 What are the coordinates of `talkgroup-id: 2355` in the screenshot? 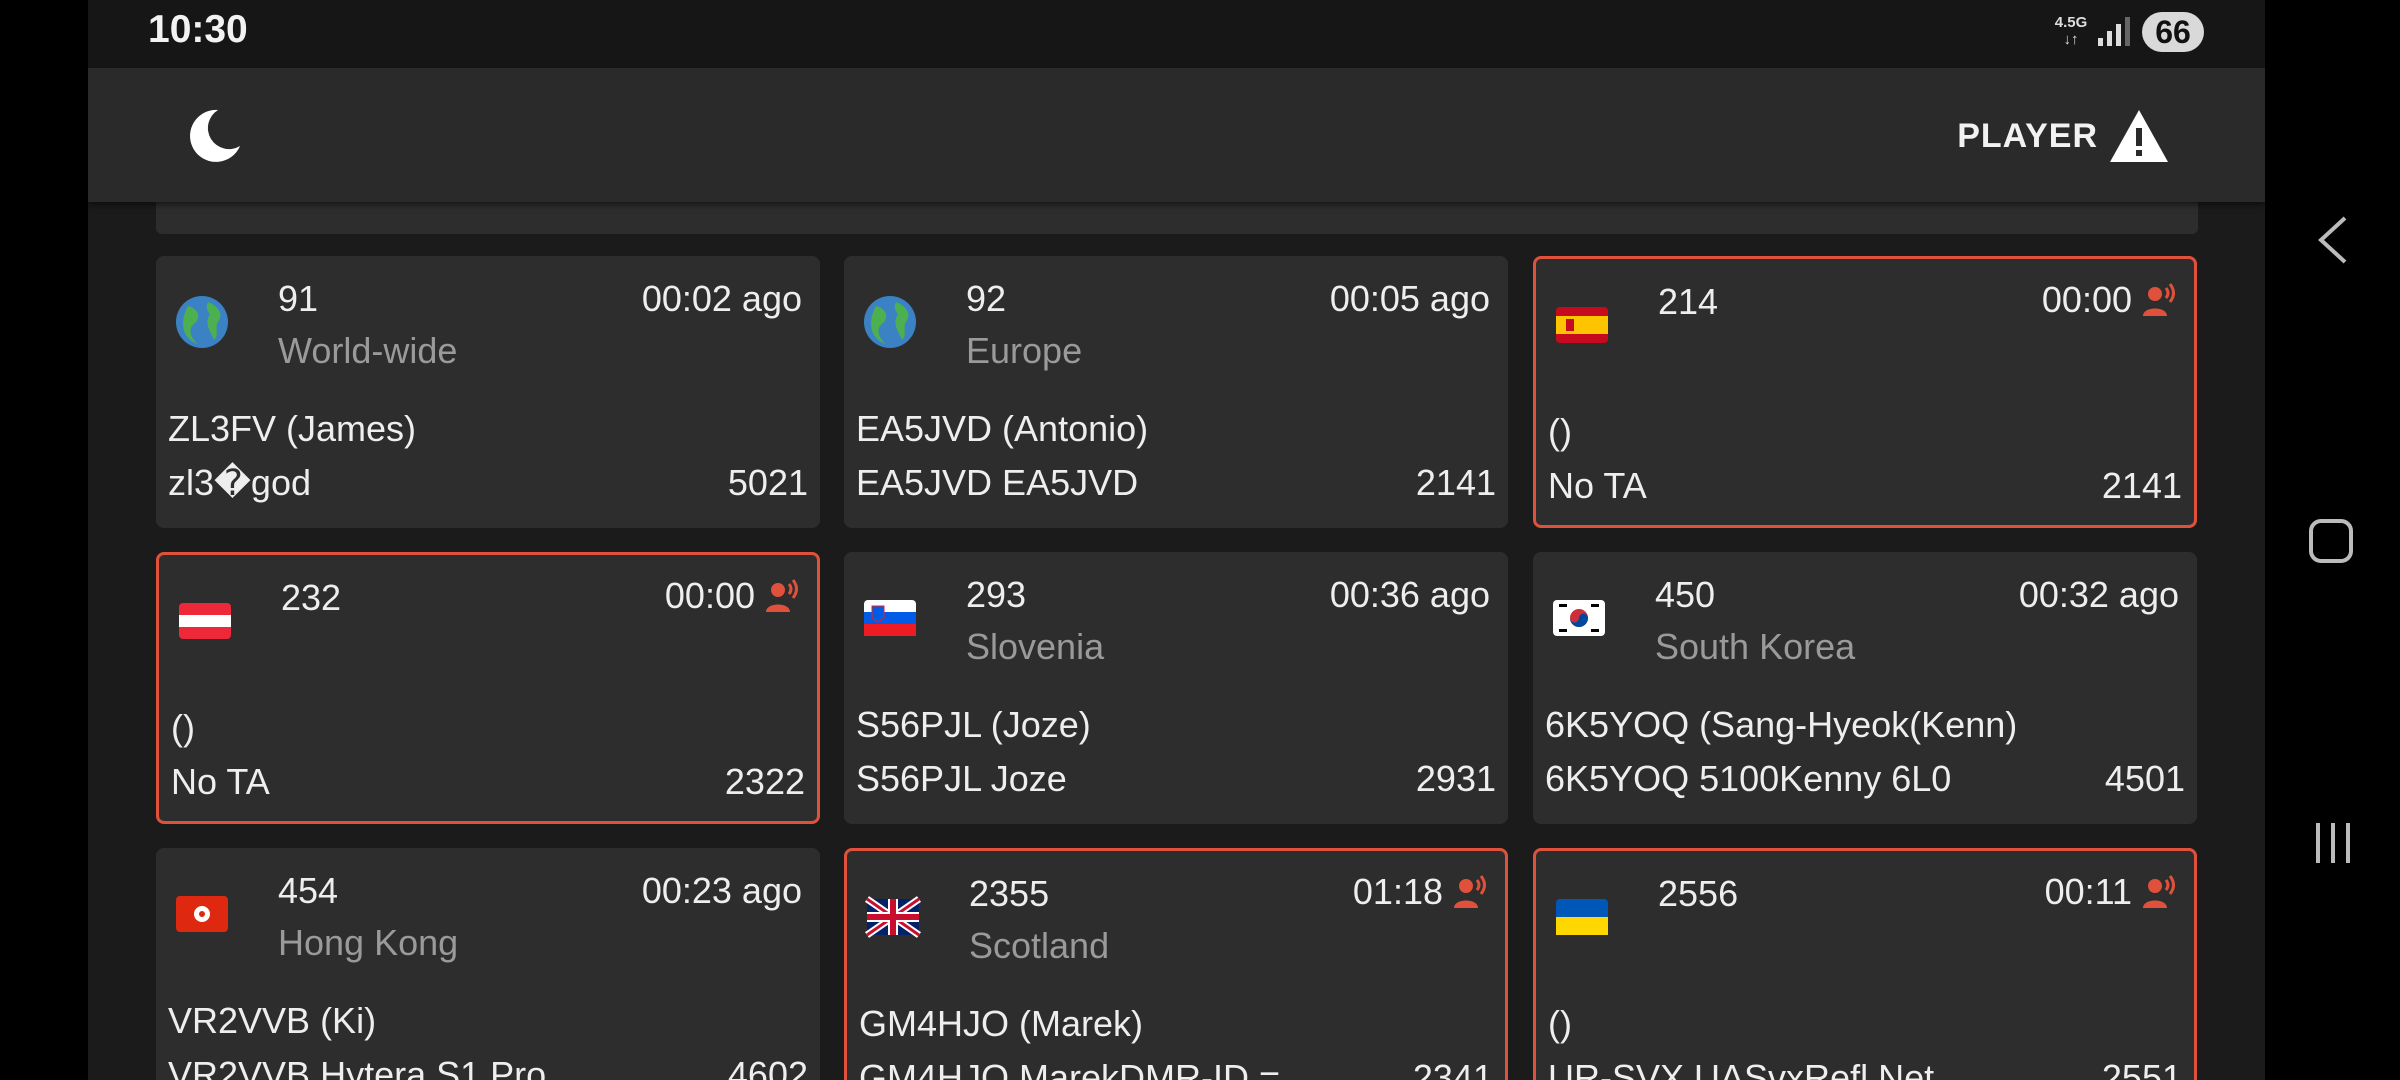 It's located at (1009, 893).